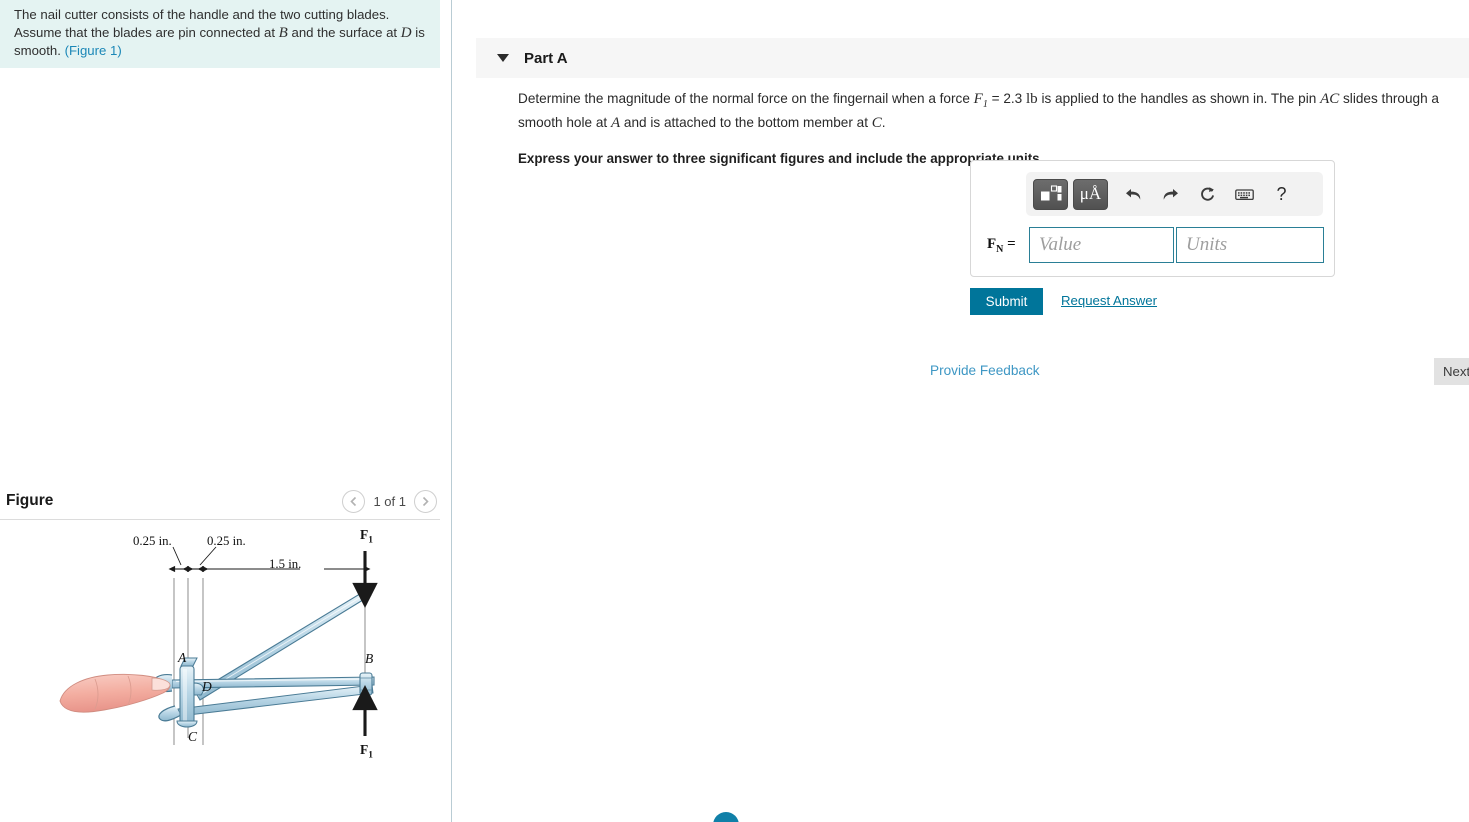 The image size is (1469, 822). Describe the element at coordinates (182, 657) in the screenshot. I see `figure-point-a: A` at that location.